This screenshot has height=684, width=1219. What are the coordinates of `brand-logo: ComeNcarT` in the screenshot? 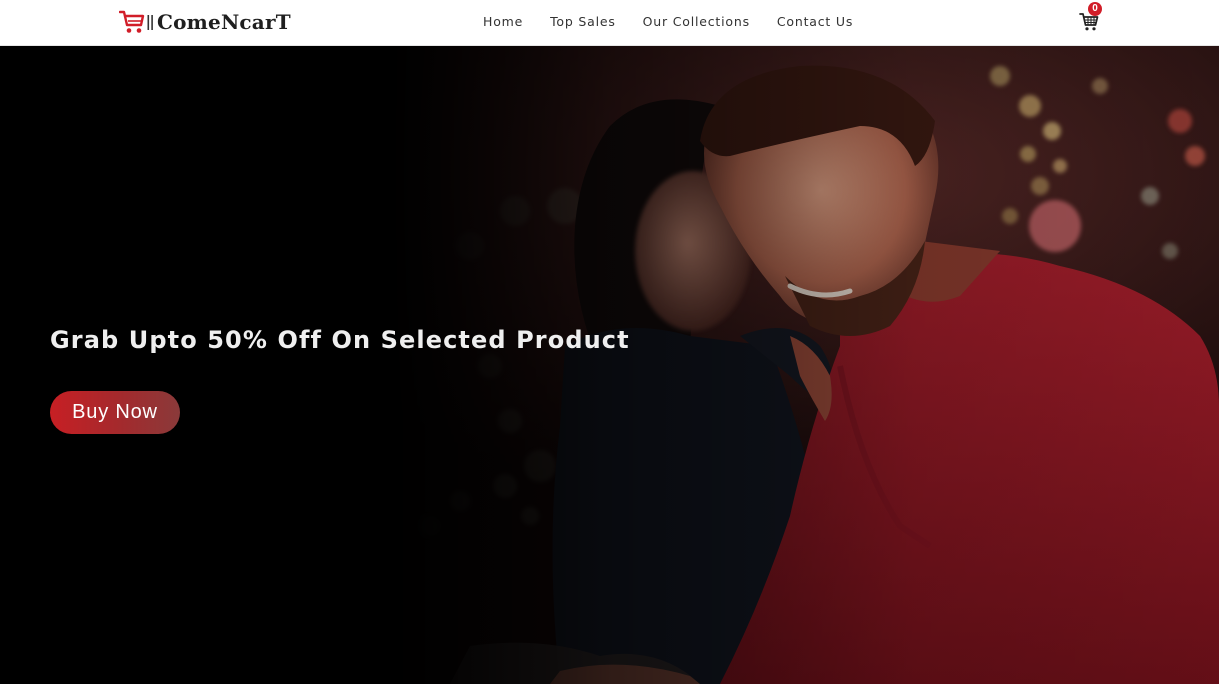 It's located at (205, 22).